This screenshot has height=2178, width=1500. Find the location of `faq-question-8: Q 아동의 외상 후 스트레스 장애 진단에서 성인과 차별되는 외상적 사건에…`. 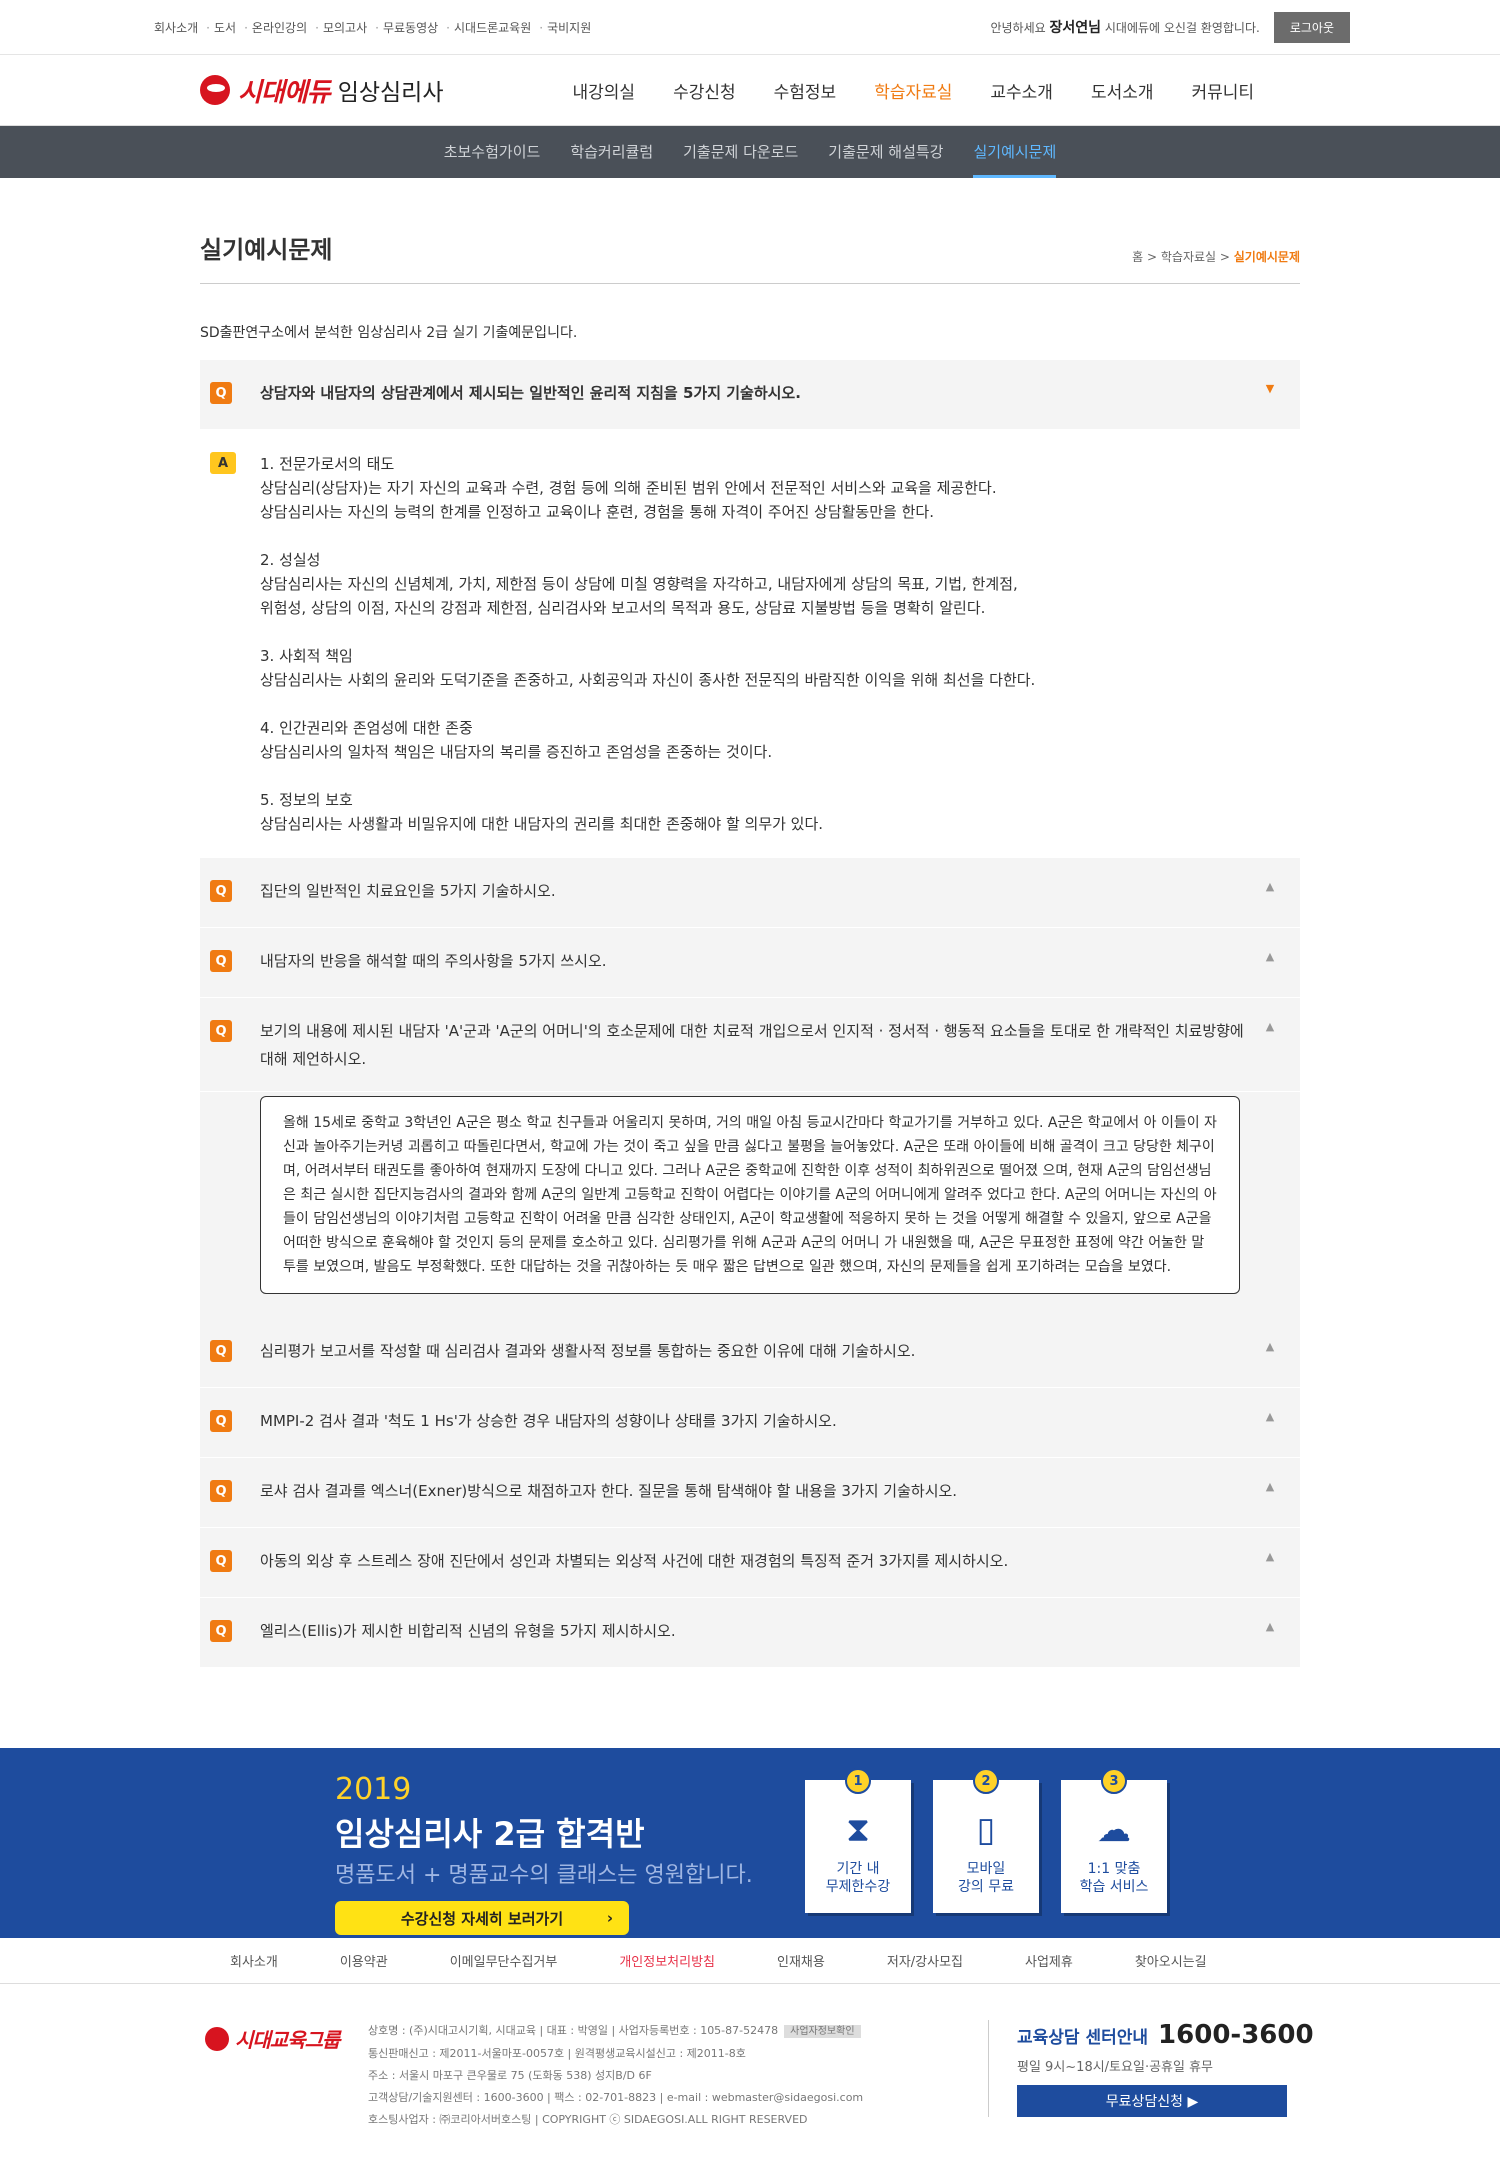

faq-question-8: Q 아동의 외상 후 스트레스 장애 진단에서 성인과 차별되는 외상적 사건에… is located at coordinates (750, 1563).